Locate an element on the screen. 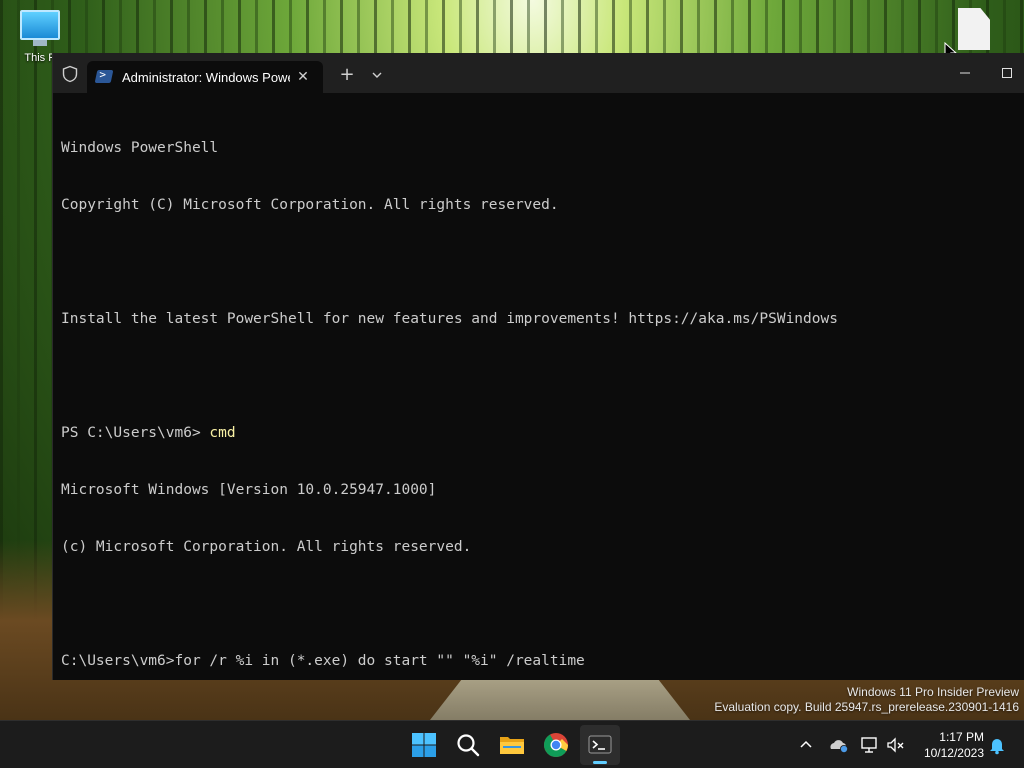 The width and height of the screenshot is (1024, 768). desktop-icon-file is located at coordinates (974, 29).